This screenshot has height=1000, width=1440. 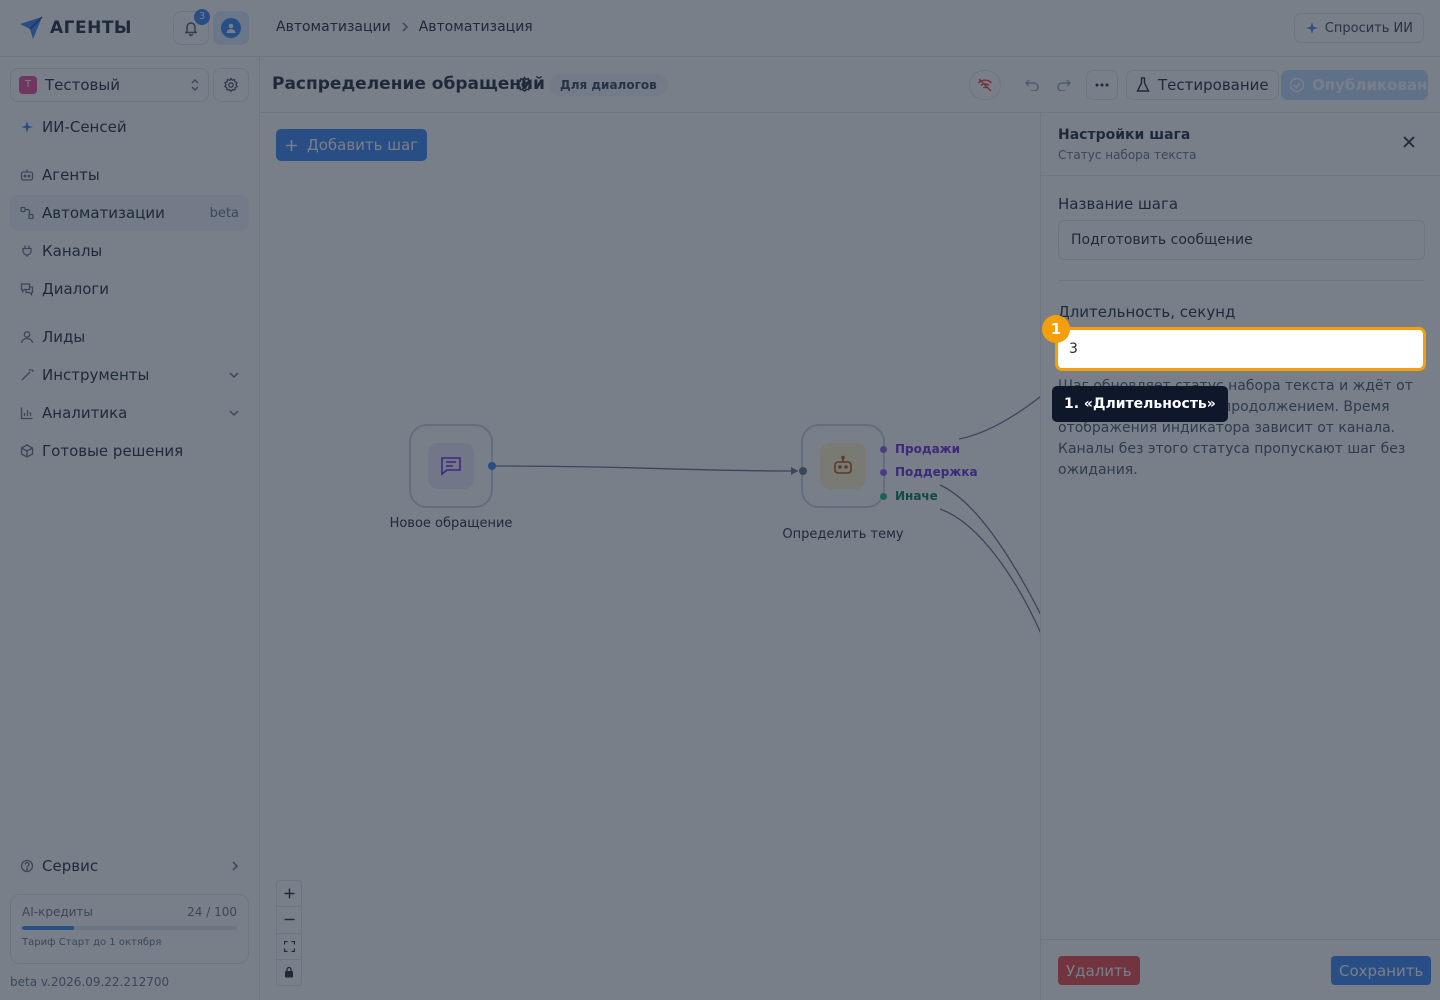 What do you see at coordinates (48, 928) in the screenshot?
I see `credits-progress-fill` at bounding box center [48, 928].